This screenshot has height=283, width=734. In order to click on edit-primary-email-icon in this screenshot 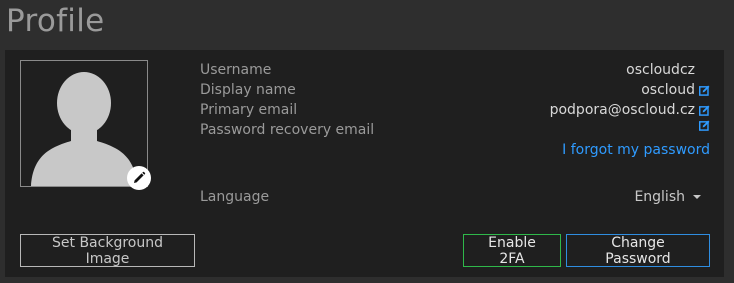, I will do `click(704, 110)`.